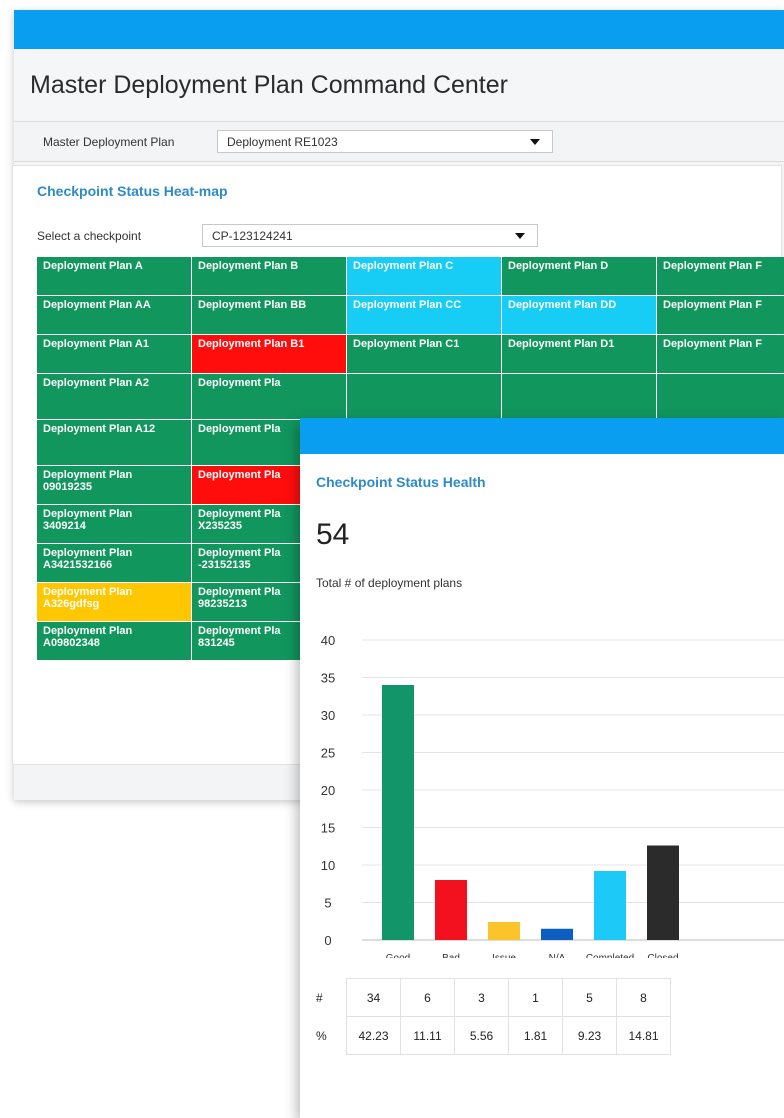 The image size is (784, 1118). What do you see at coordinates (427, 997) in the screenshot?
I see `count-cell: 6` at bounding box center [427, 997].